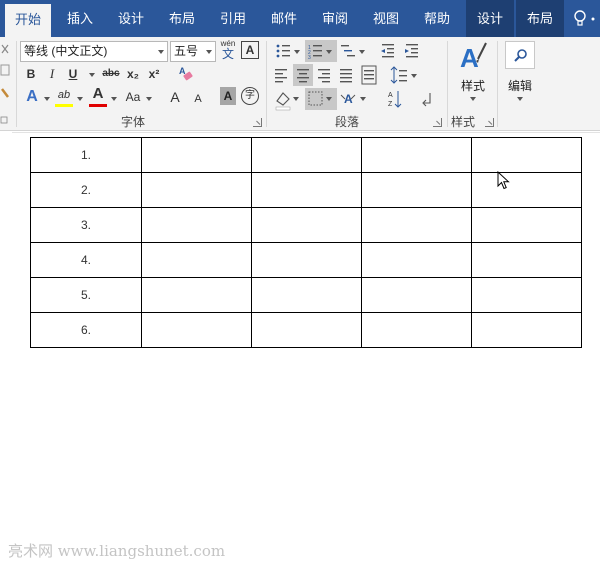 The width and height of the screenshot is (600, 570). I want to click on ribbon-tab-bar: 开始 插入 设计 布局 引用 邮件 审阅 视图 帮助 设计 布局, so click(300, 18).